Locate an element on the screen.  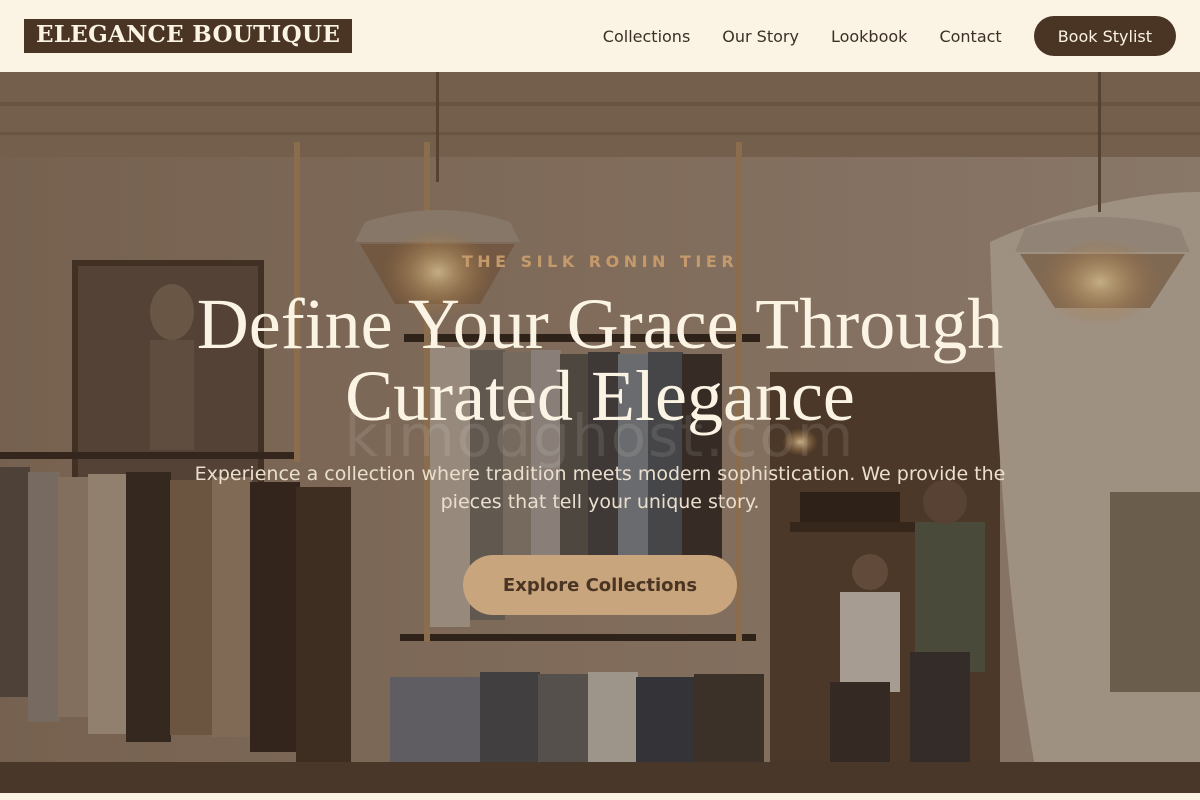
explore-collections-button: Explore Collections is located at coordinates (600, 585).